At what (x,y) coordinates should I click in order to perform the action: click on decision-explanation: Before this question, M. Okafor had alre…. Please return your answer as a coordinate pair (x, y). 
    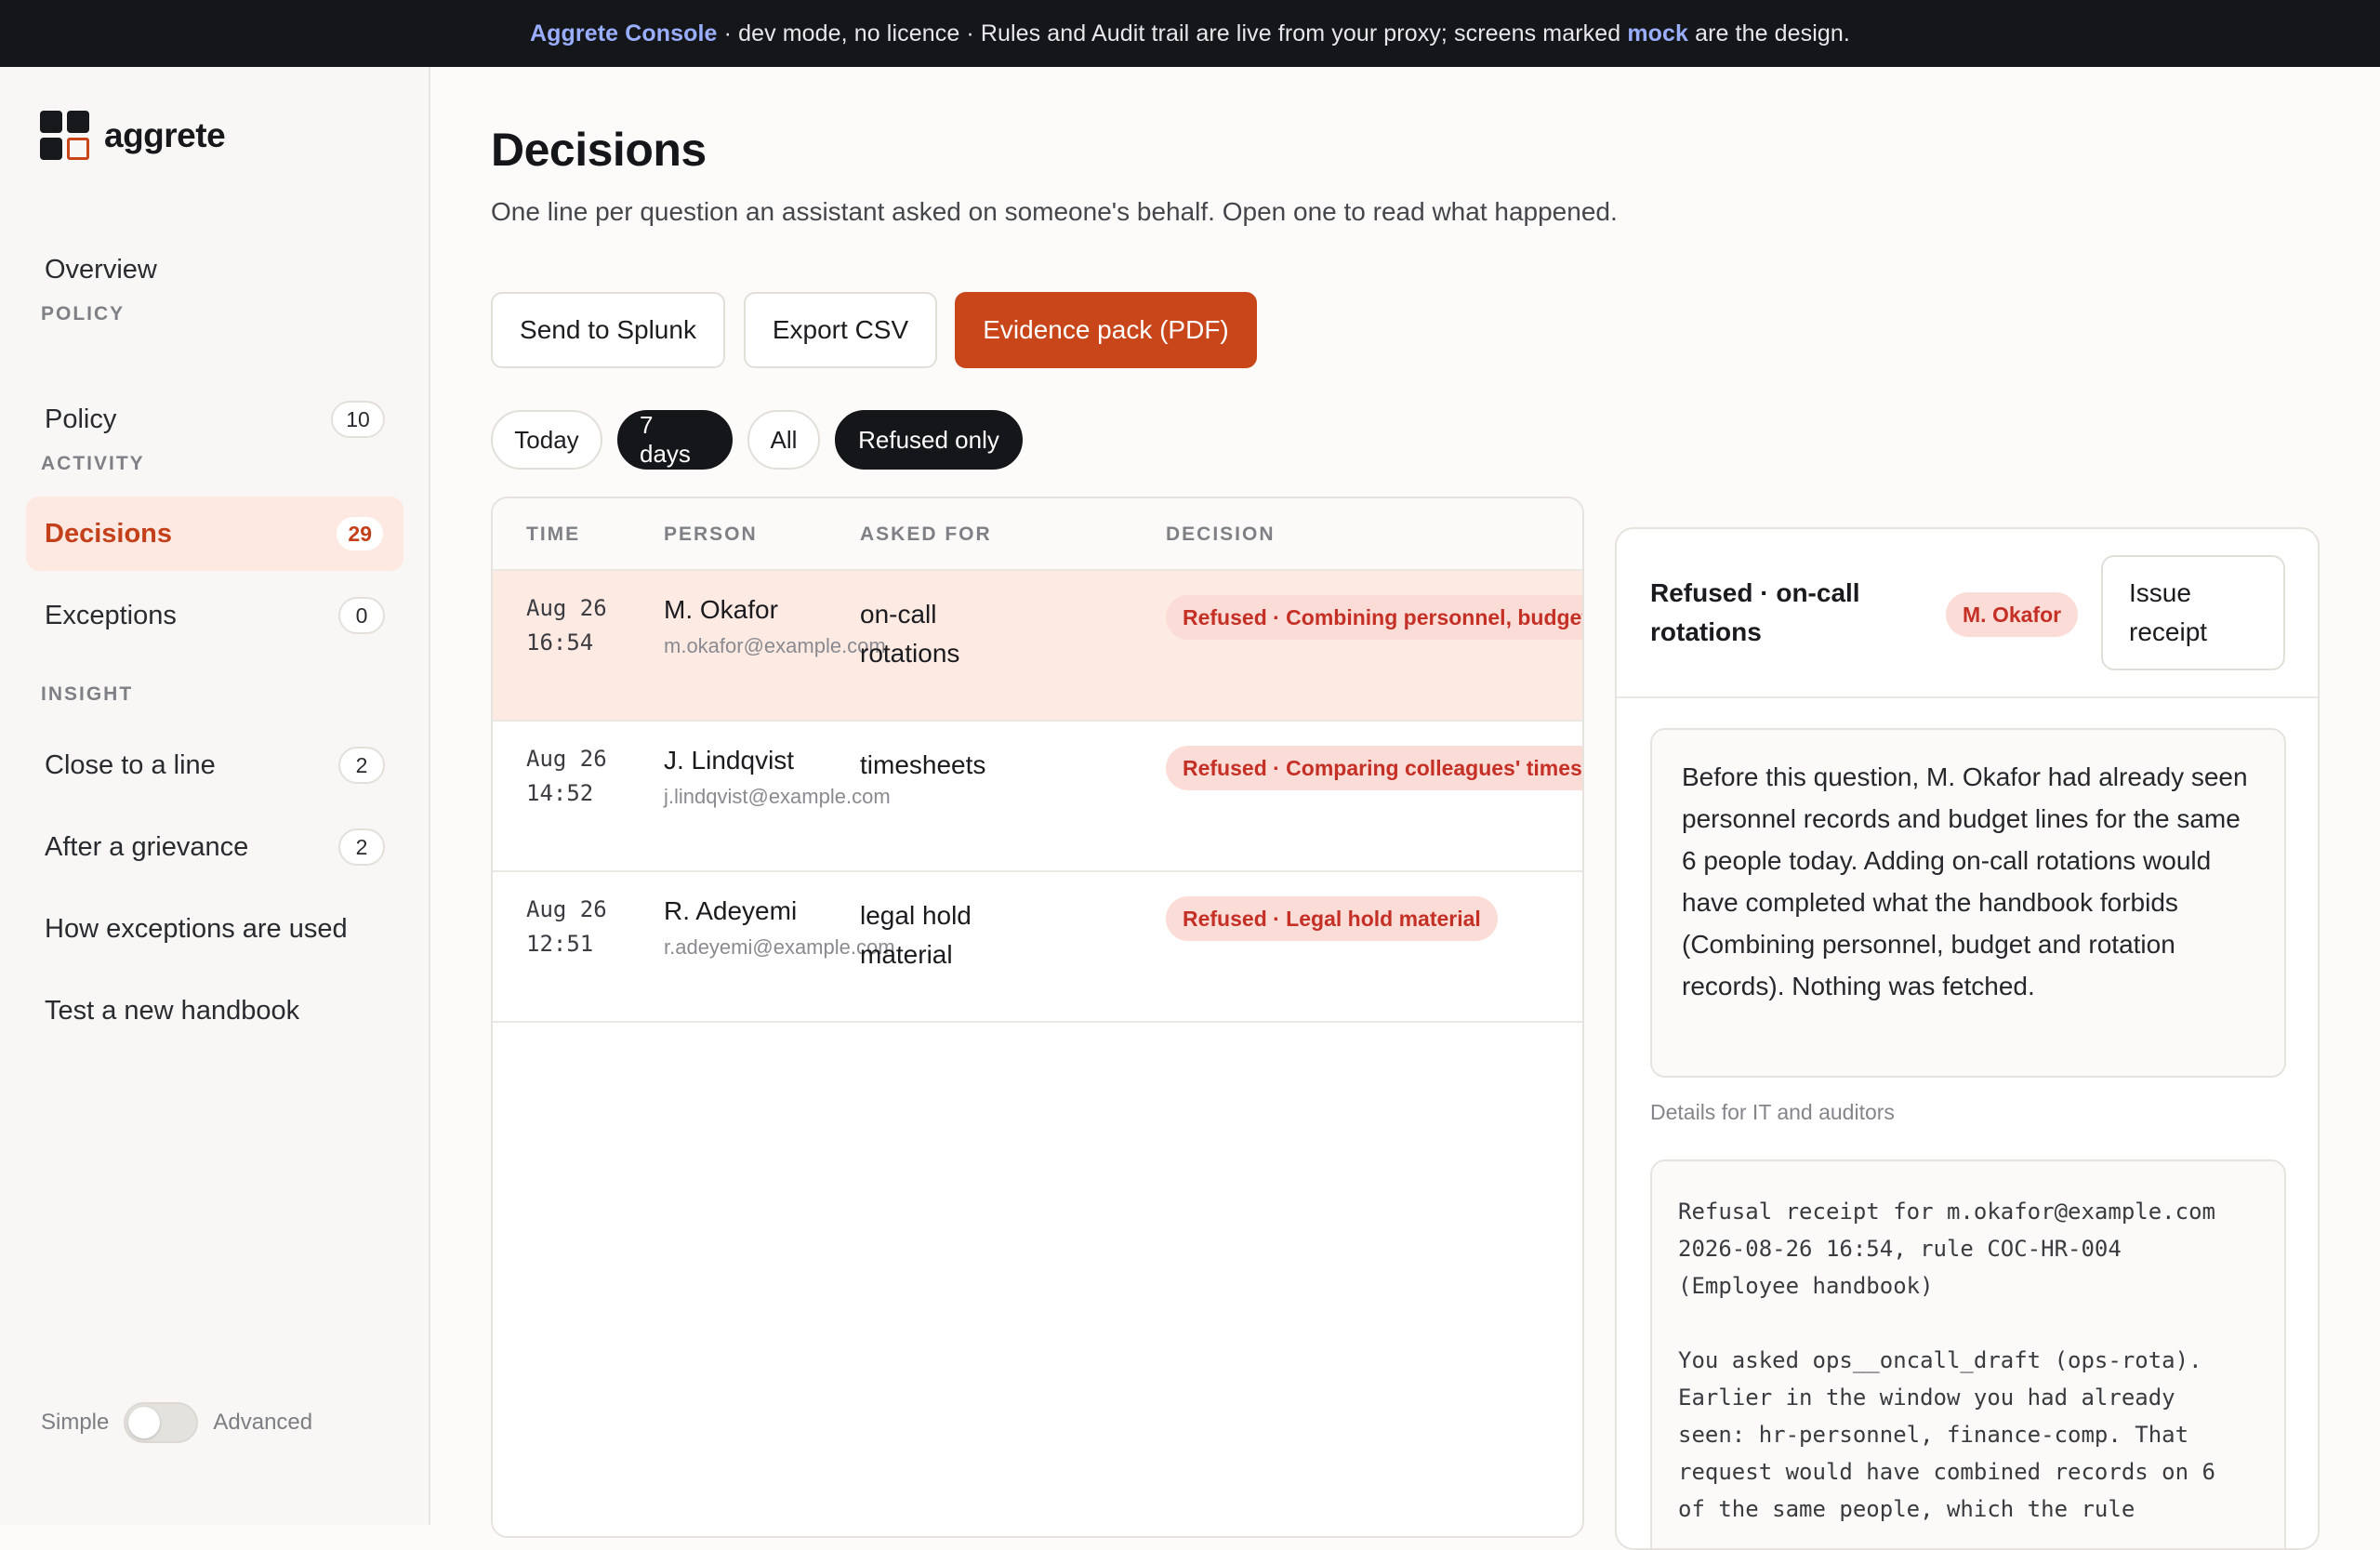
    Looking at the image, I should click on (1968, 903).